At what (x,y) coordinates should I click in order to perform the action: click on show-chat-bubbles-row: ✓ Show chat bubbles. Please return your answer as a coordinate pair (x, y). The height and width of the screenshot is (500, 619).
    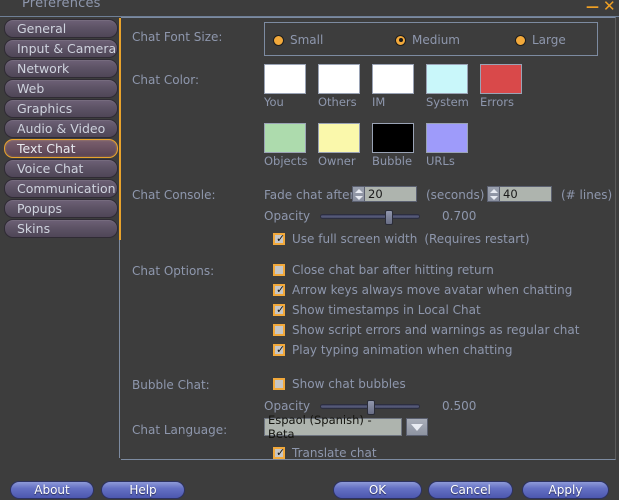
    Looking at the image, I should click on (339, 384).